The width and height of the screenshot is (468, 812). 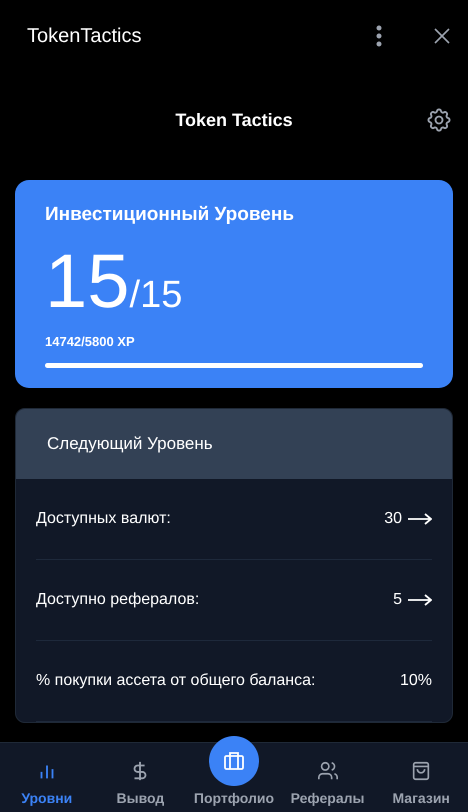 I want to click on nav-tab: Портфолио, so click(x=234, y=767).